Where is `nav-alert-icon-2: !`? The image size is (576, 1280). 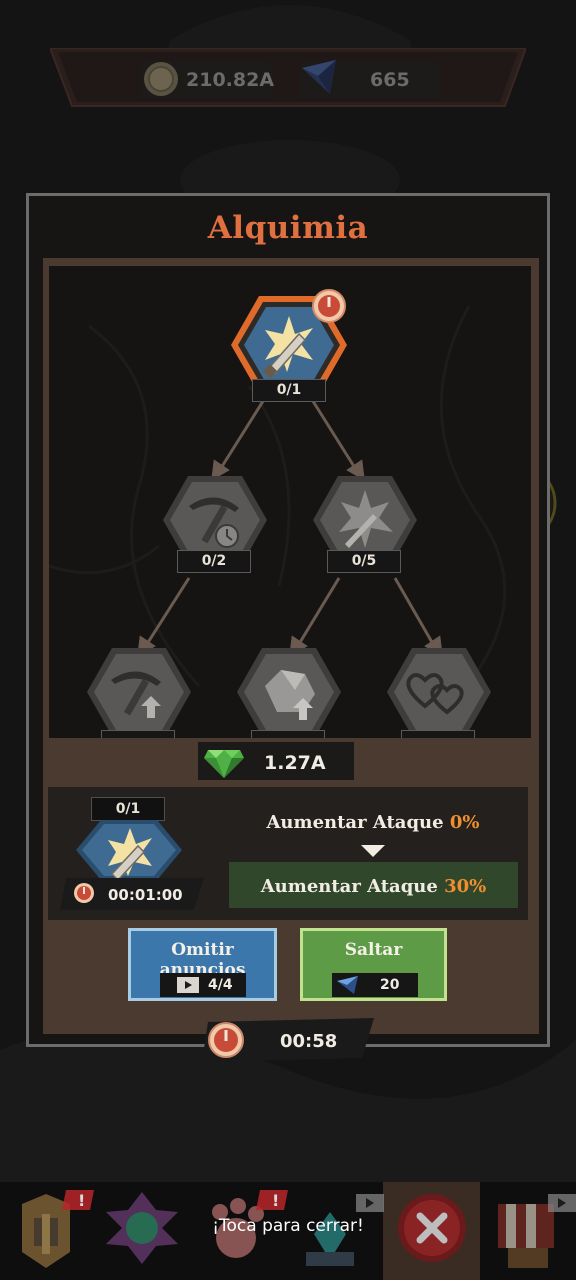
nav-alert-icon-2: ! is located at coordinates (272, 1200).